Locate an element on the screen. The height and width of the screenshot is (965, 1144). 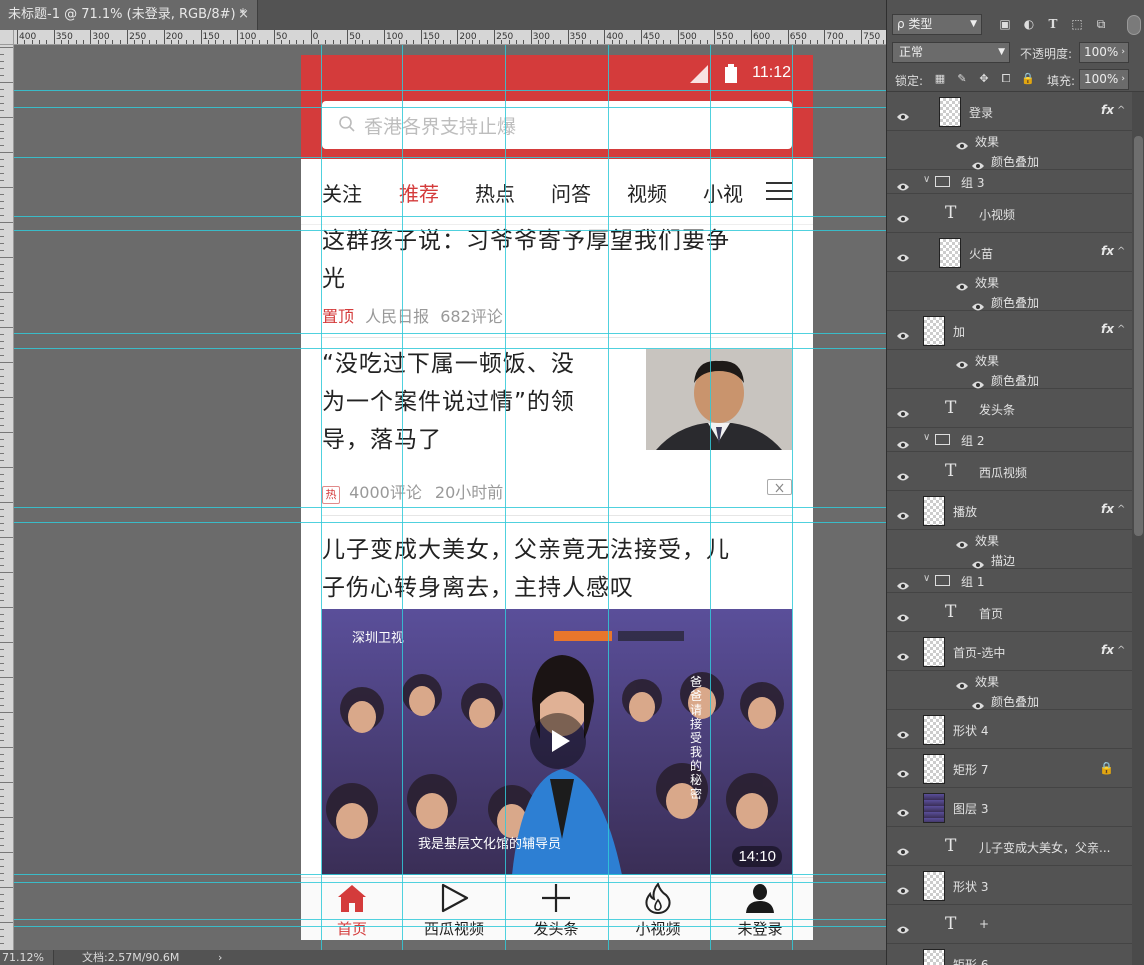
layer-row: 颜色叠加 is located at coordinates (1009, 301).